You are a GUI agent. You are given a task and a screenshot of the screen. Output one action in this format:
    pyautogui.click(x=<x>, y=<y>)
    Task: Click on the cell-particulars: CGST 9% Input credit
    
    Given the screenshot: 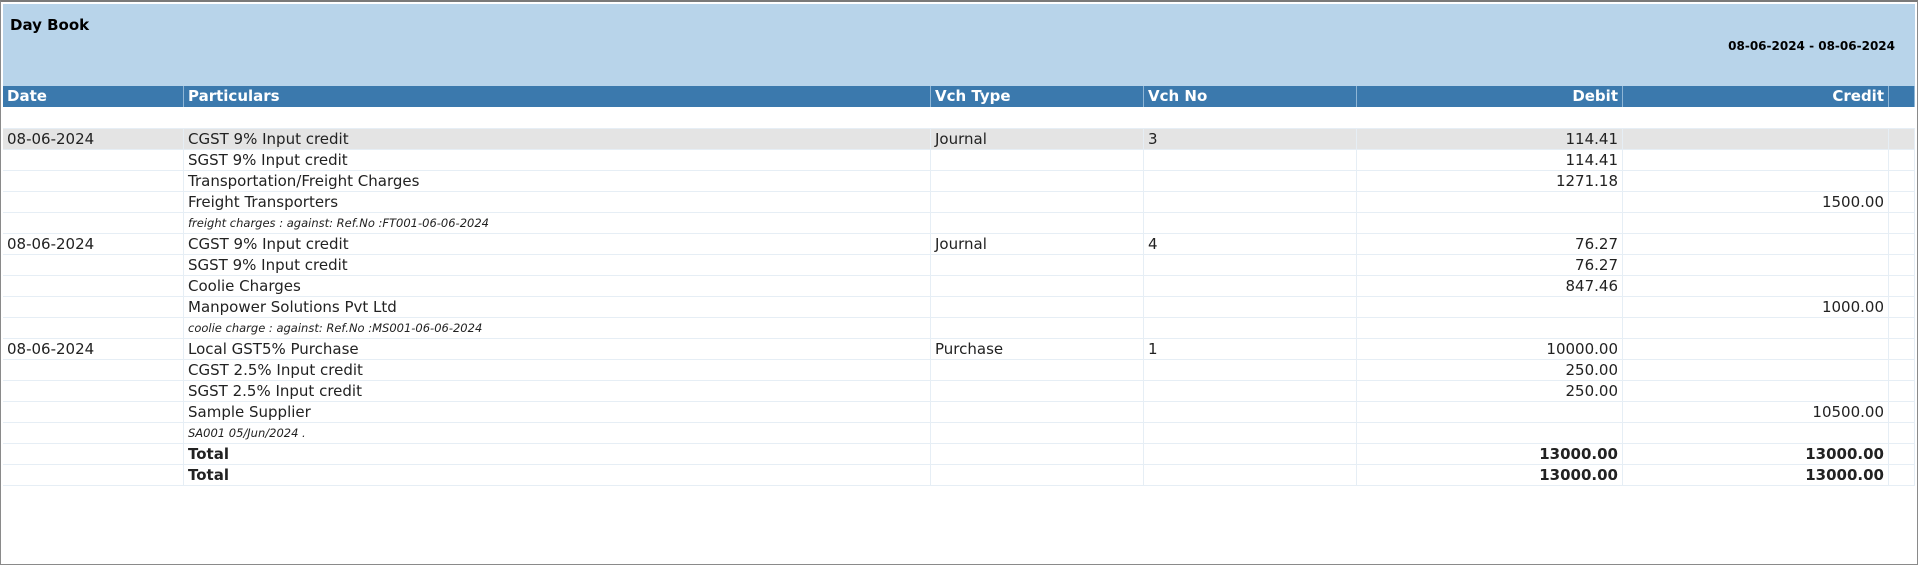 What is the action you would take?
    pyautogui.click(x=557, y=139)
    